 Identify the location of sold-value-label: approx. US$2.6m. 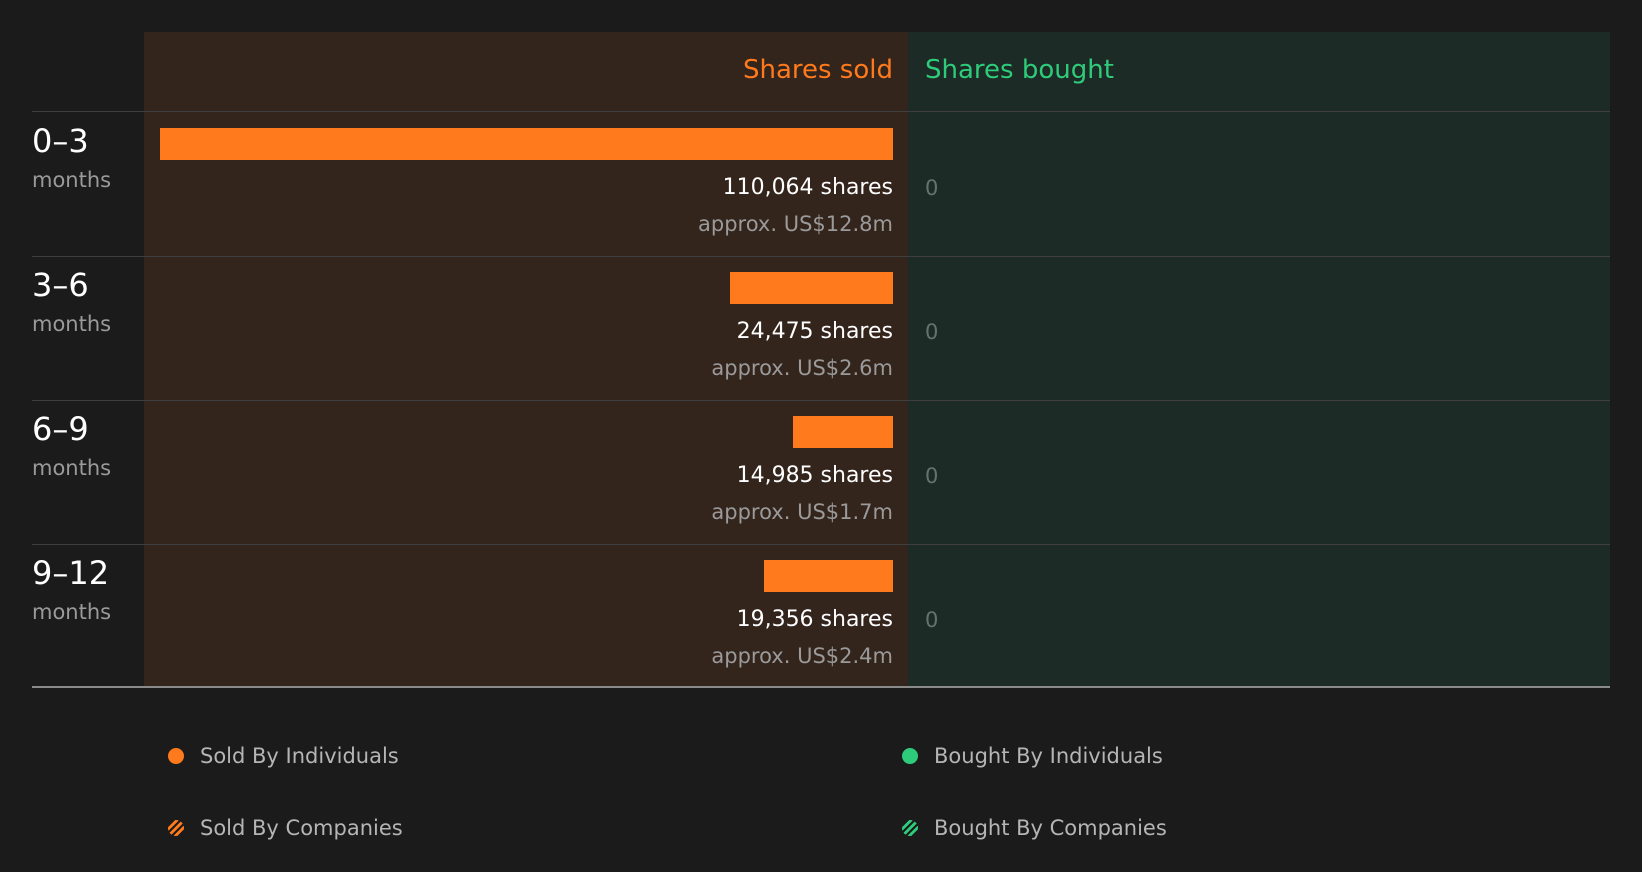
(802, 368).